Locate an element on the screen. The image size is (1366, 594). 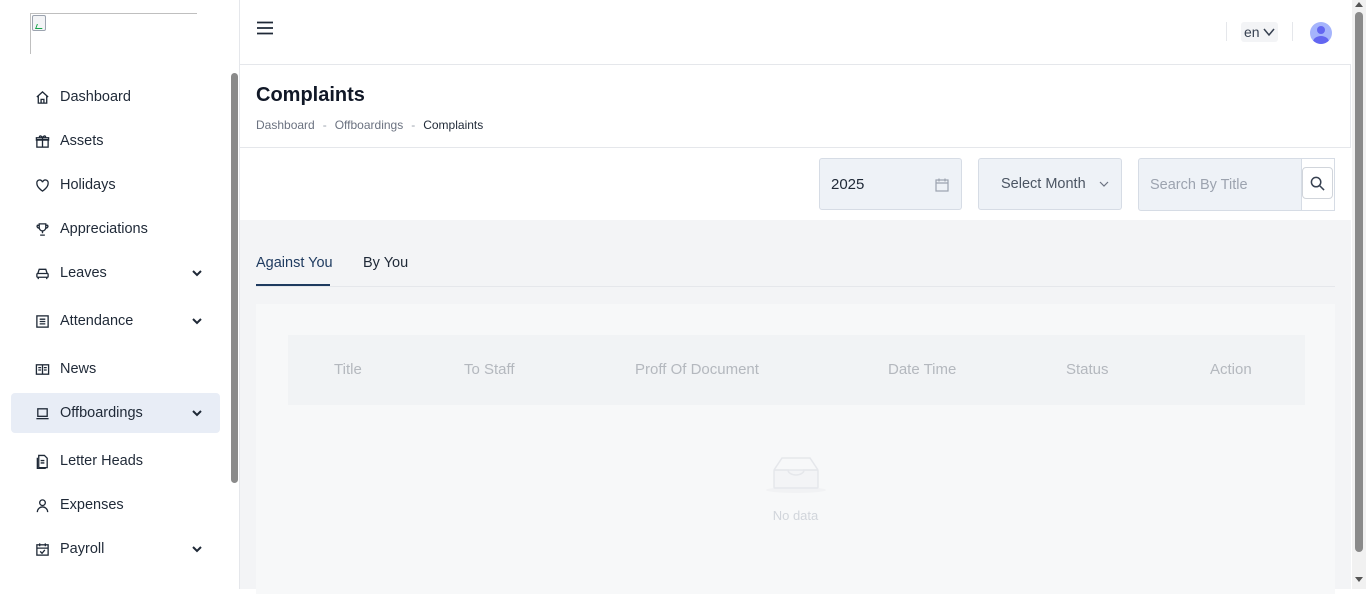
sidebar-item-label: Expenses is located at coordinates (92, 505).